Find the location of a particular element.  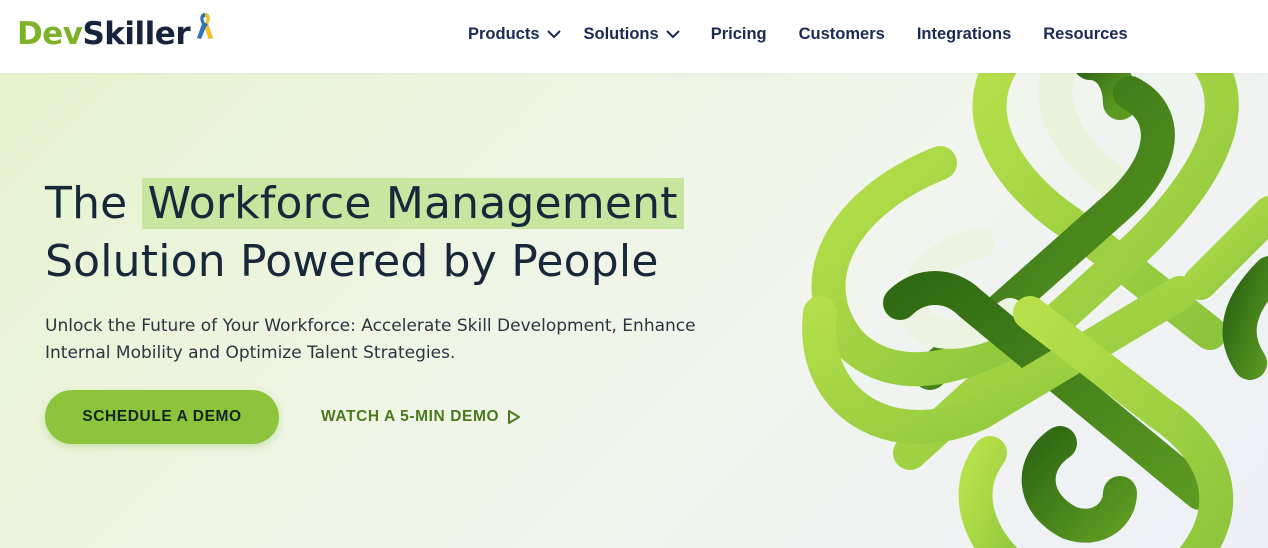

nav-products: Products is located at coordinates (515, 34).